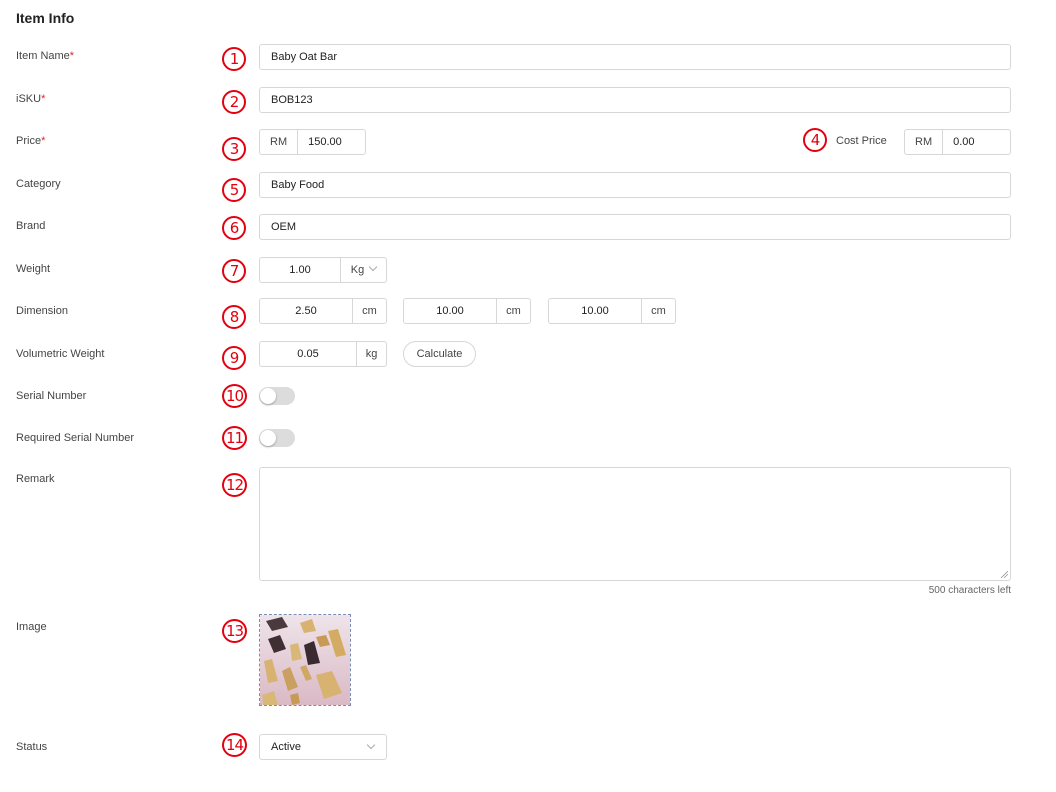 The image size is (1056, 792). What do you see at coordinates (234, 485) in the screenshot?
I see `callout-badge-12: 12` at bounding box center [234, 485].